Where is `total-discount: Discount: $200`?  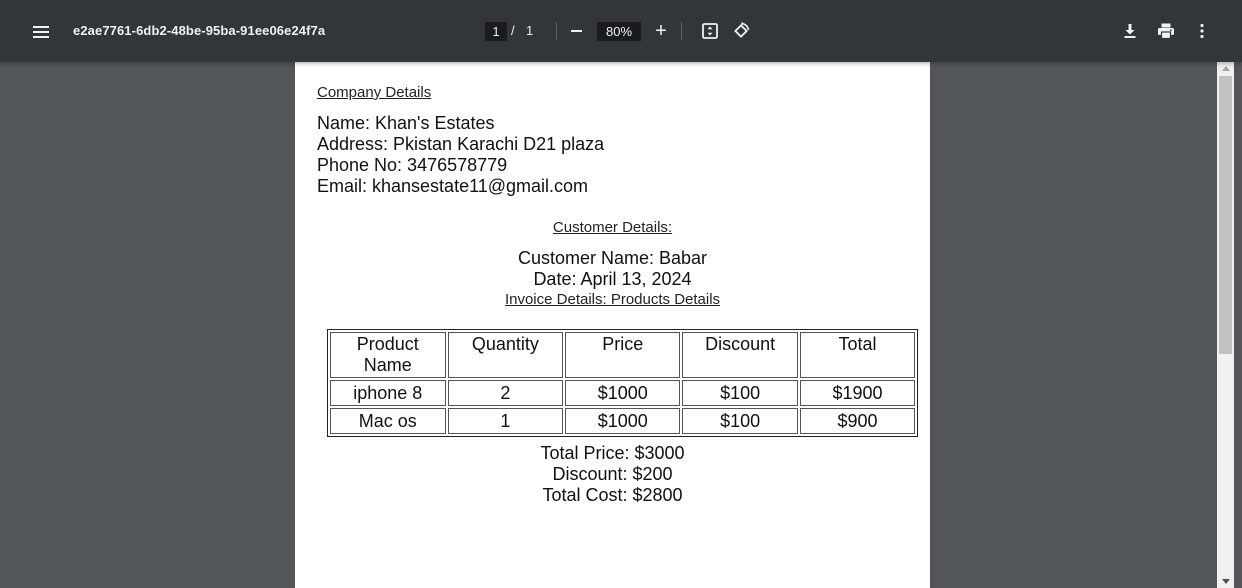 total-discount: Discount: $200 is located at coordinates (612, 474).